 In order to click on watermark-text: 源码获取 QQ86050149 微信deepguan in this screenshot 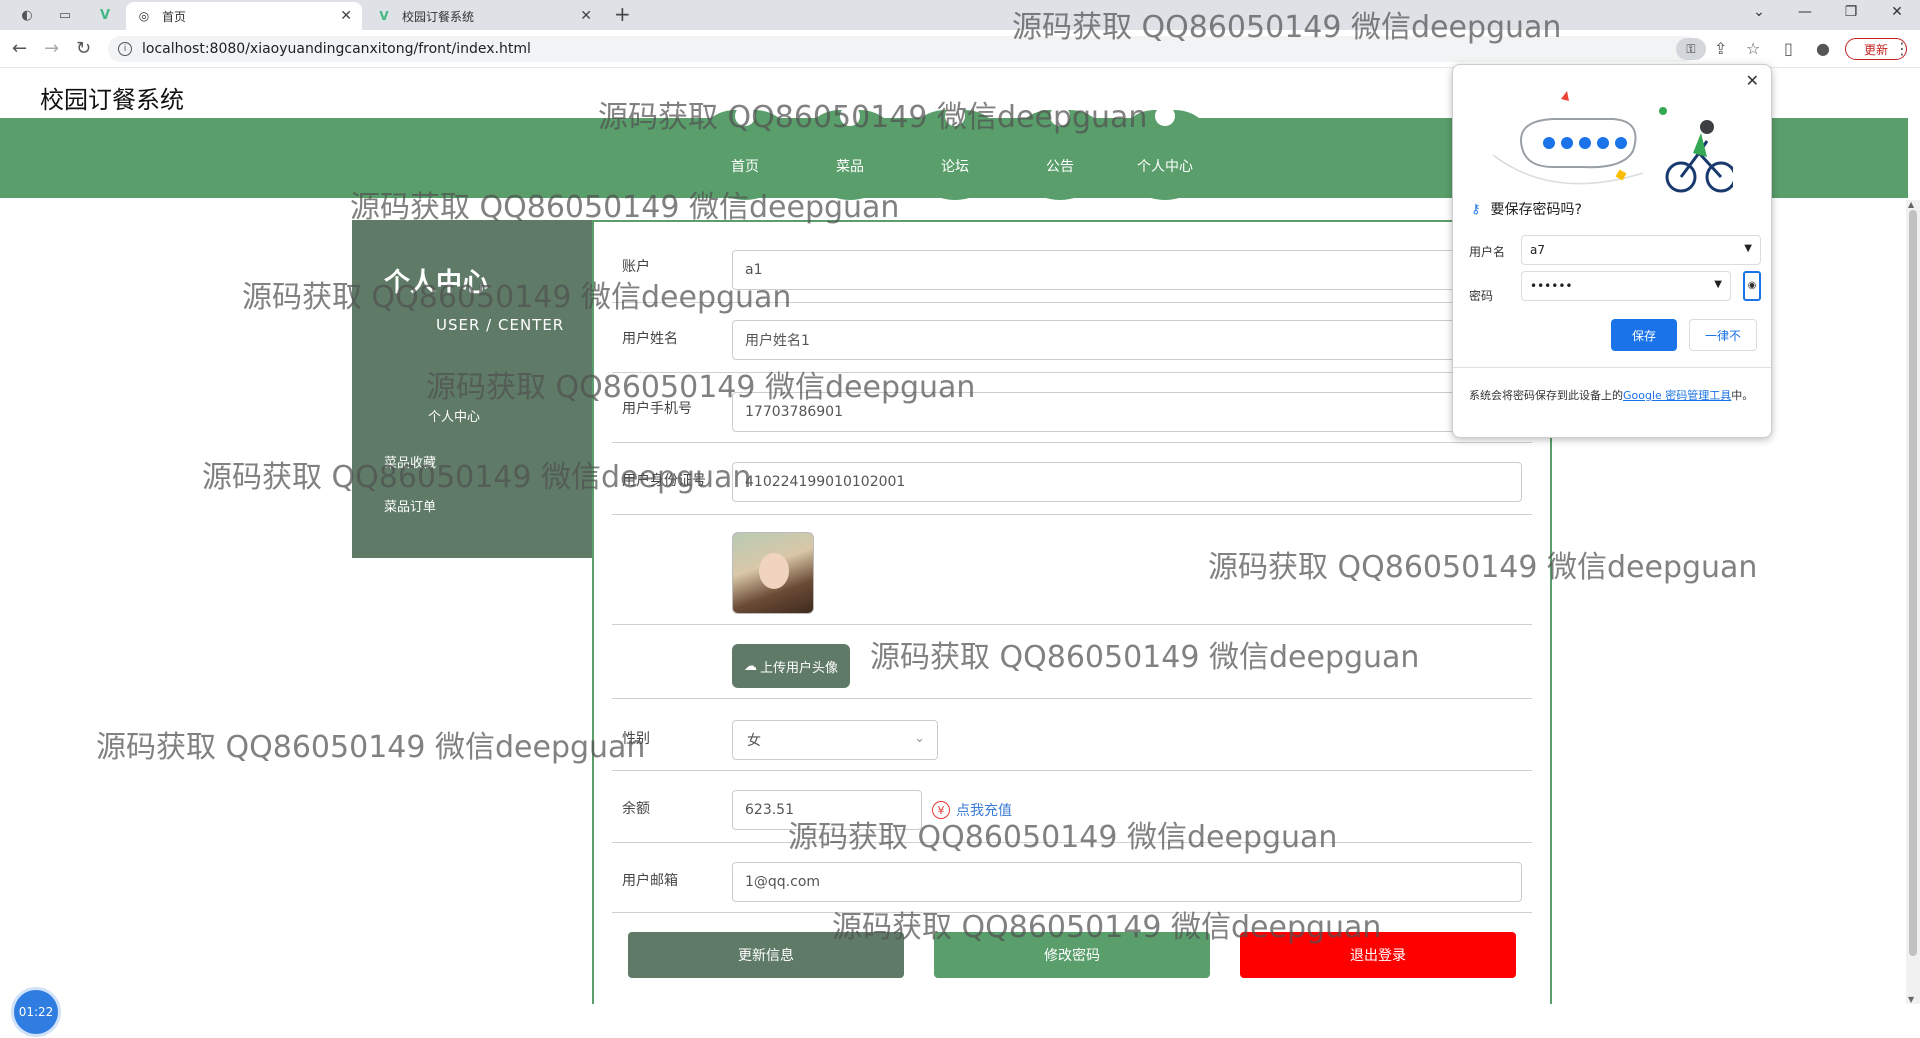, I will do `click(371, 747)`.